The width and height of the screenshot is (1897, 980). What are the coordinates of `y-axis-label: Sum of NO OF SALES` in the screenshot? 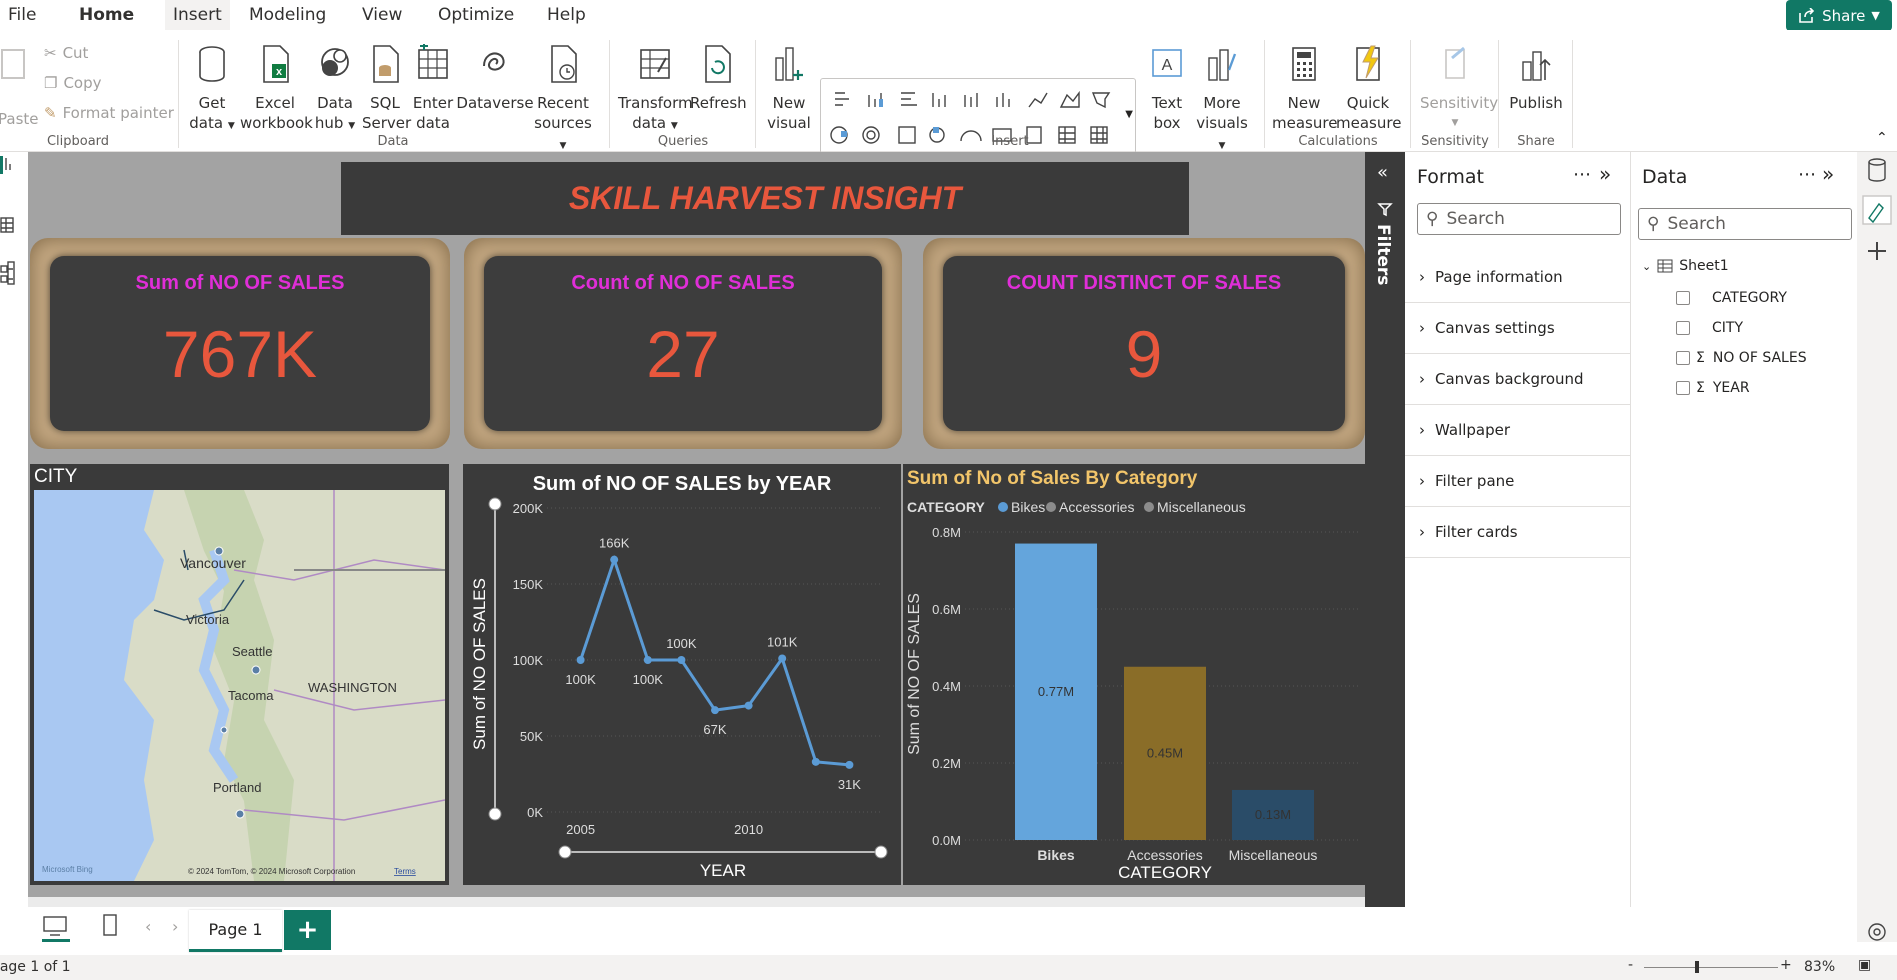 It's located at (479, 664).